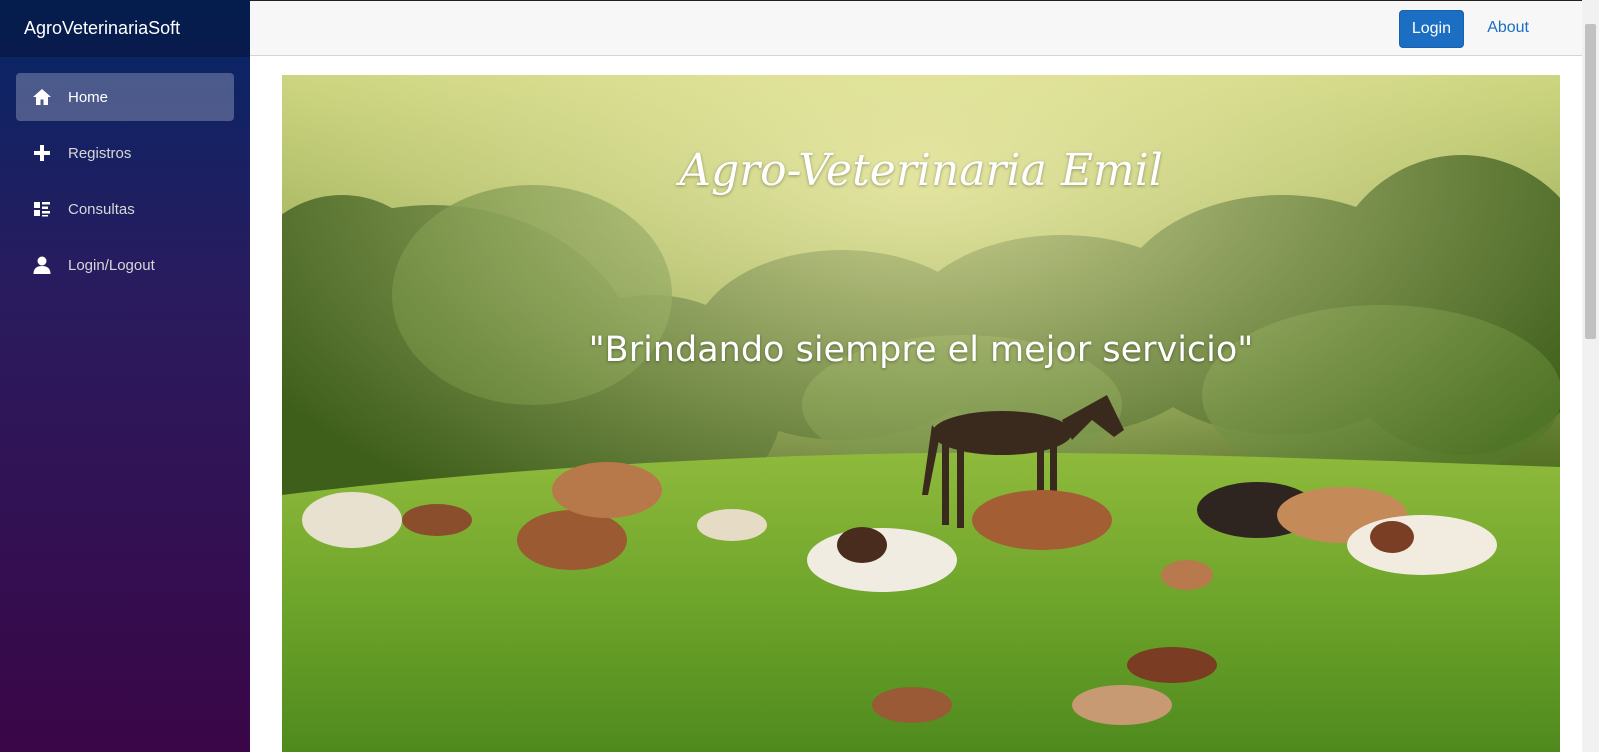  What do you see at coordinates (42, 153) in the screenshot?
I see `plus-icon` at bounding box center [42, 153].